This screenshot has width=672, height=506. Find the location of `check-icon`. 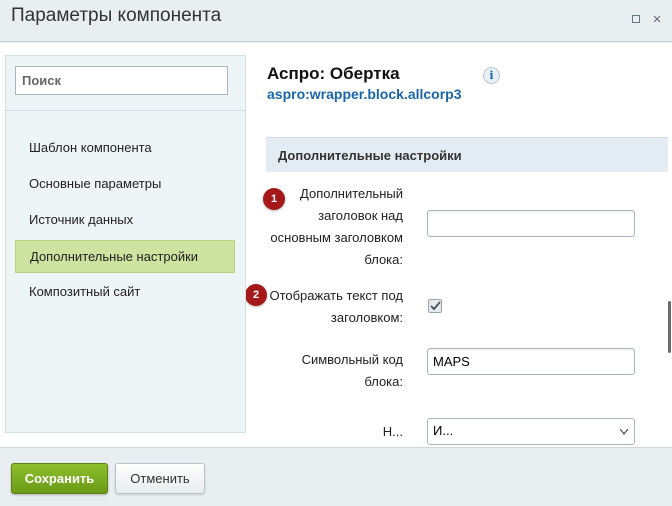

check-icon is located at coordinates (435, 306).